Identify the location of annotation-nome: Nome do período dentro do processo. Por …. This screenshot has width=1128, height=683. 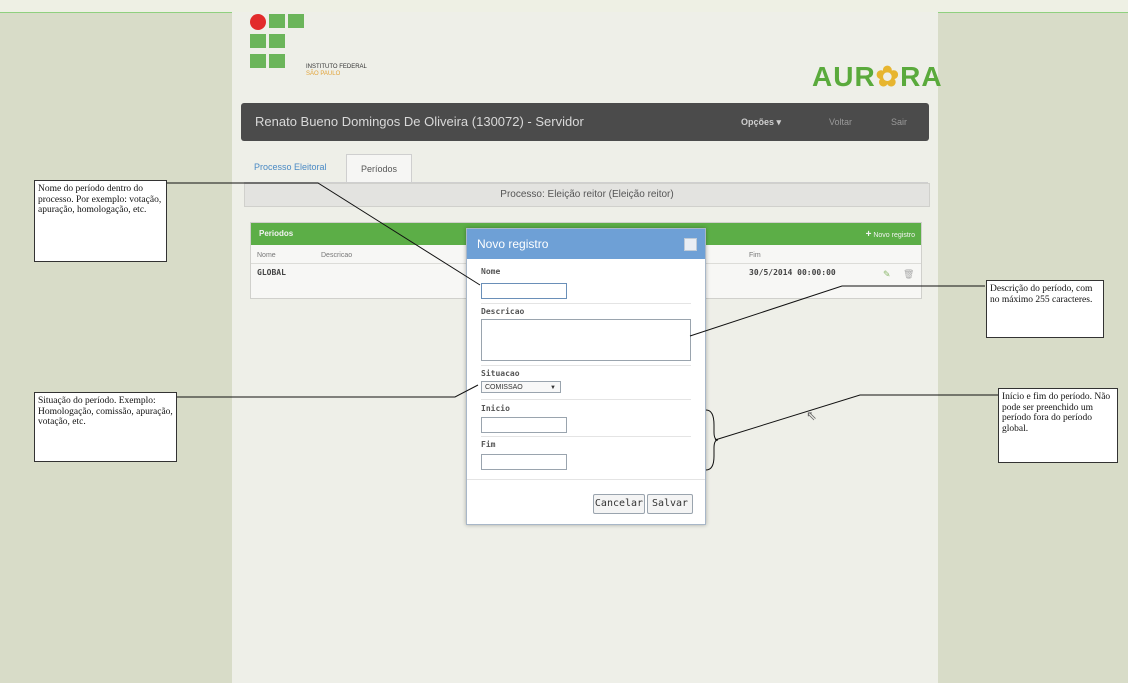
(100, 221).